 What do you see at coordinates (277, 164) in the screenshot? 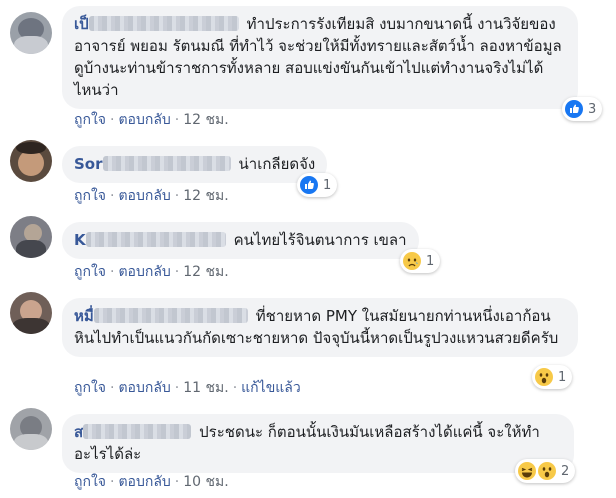
I see `comment-text: น่าเกลียดจัง` at bounding box center [277, 164].